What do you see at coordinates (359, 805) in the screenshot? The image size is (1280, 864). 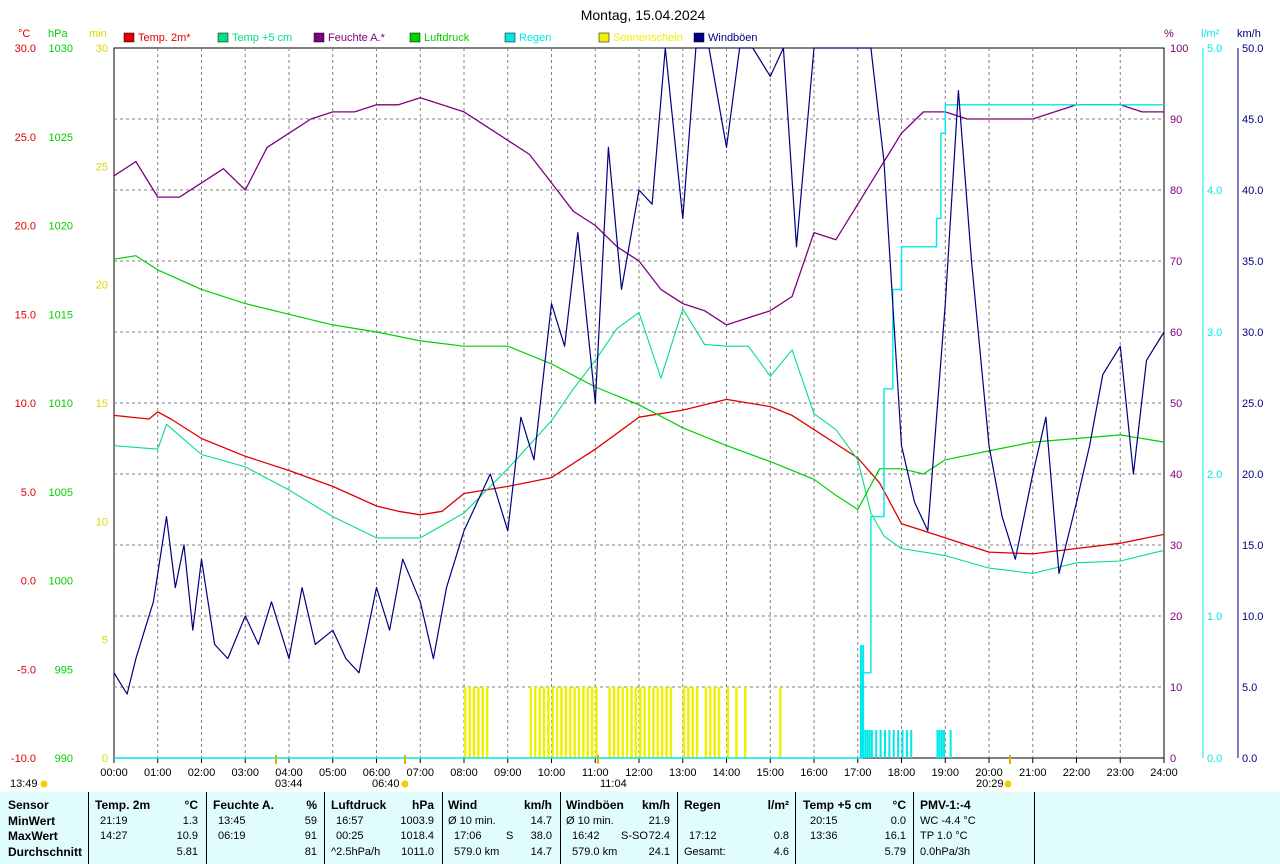 I see `luftdruck-header: Luftdruck` at bounding box center [359, 805].